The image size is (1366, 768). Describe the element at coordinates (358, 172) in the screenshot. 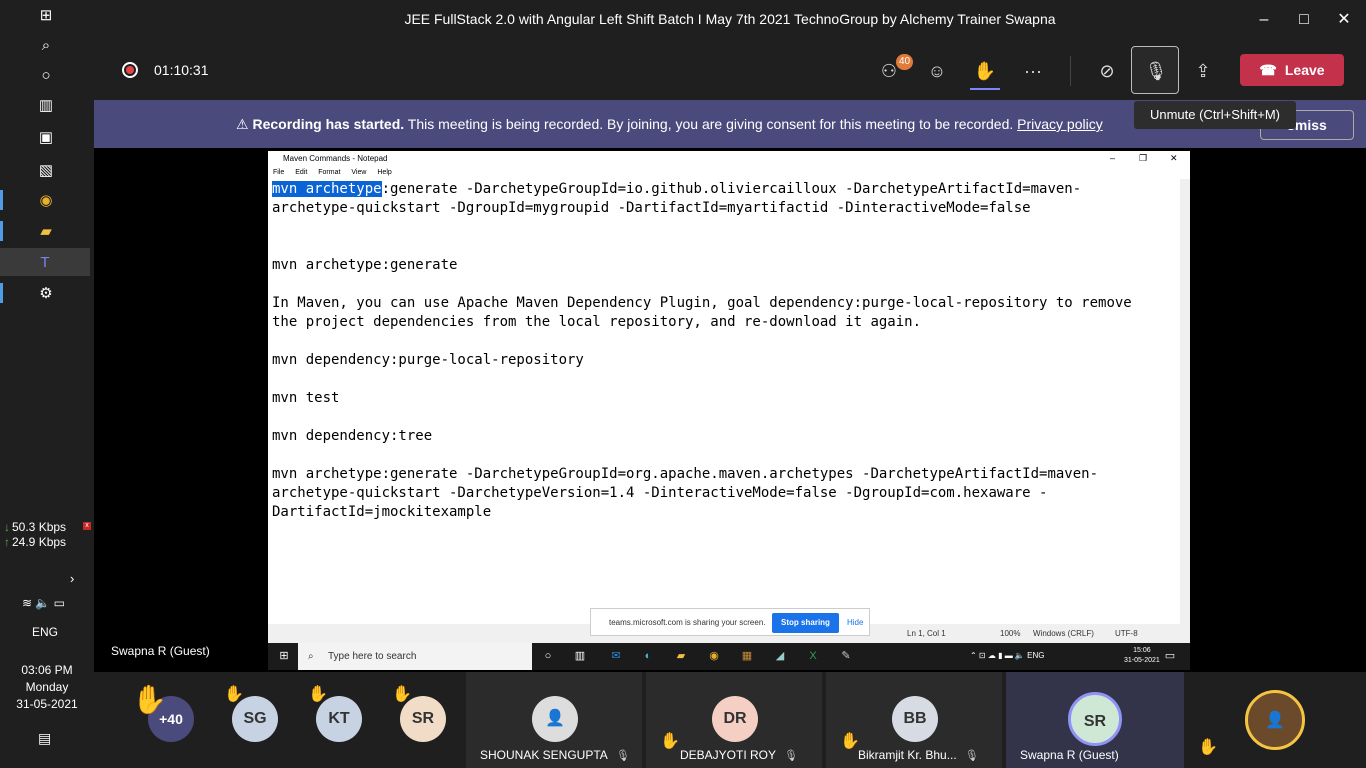

I see `menu-view: View` at that location.